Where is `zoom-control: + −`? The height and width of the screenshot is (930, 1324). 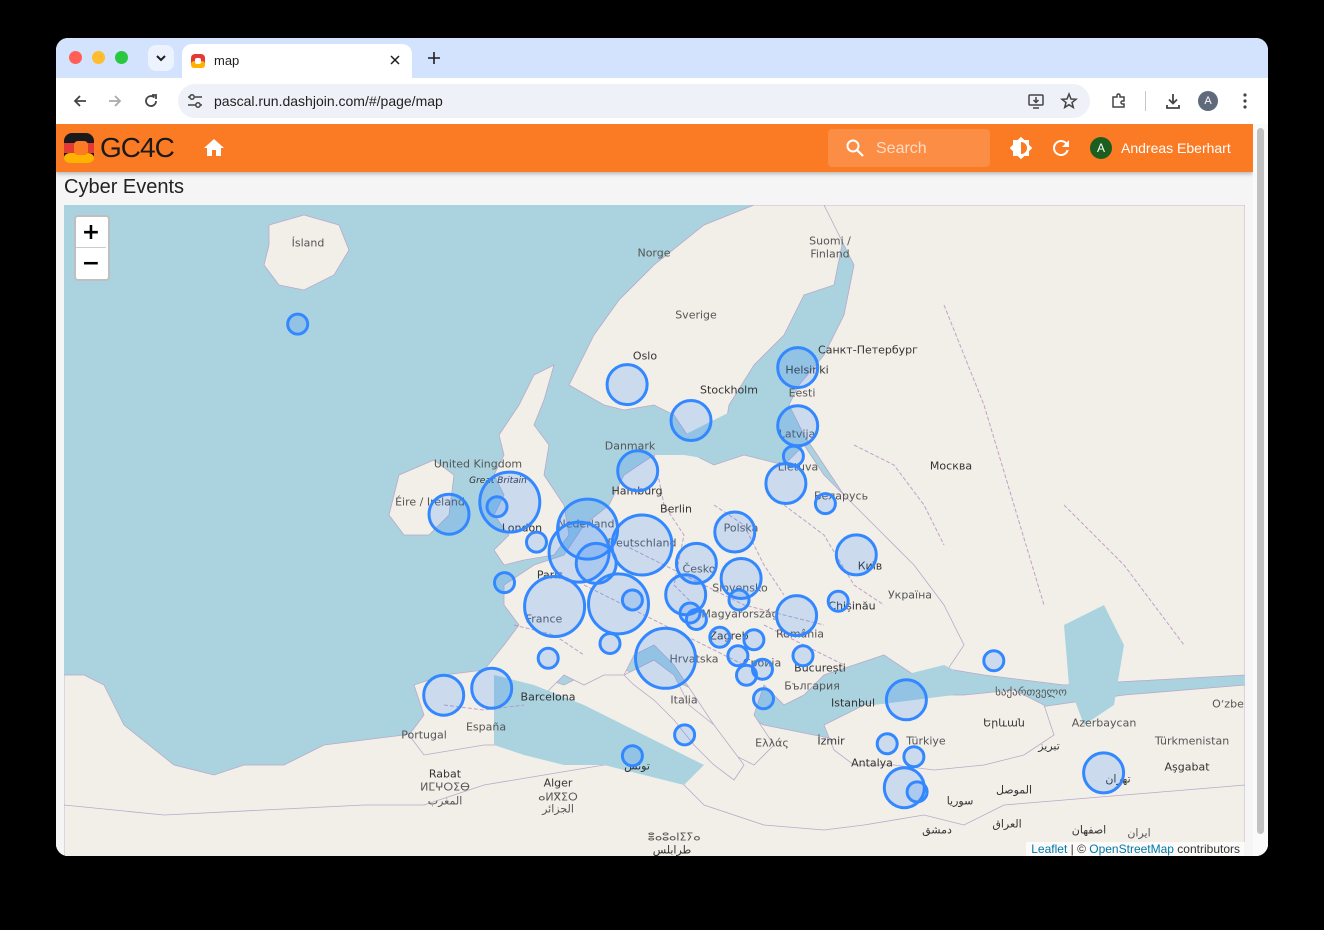 zoom-control: + − is located at coordinates (92, 248).